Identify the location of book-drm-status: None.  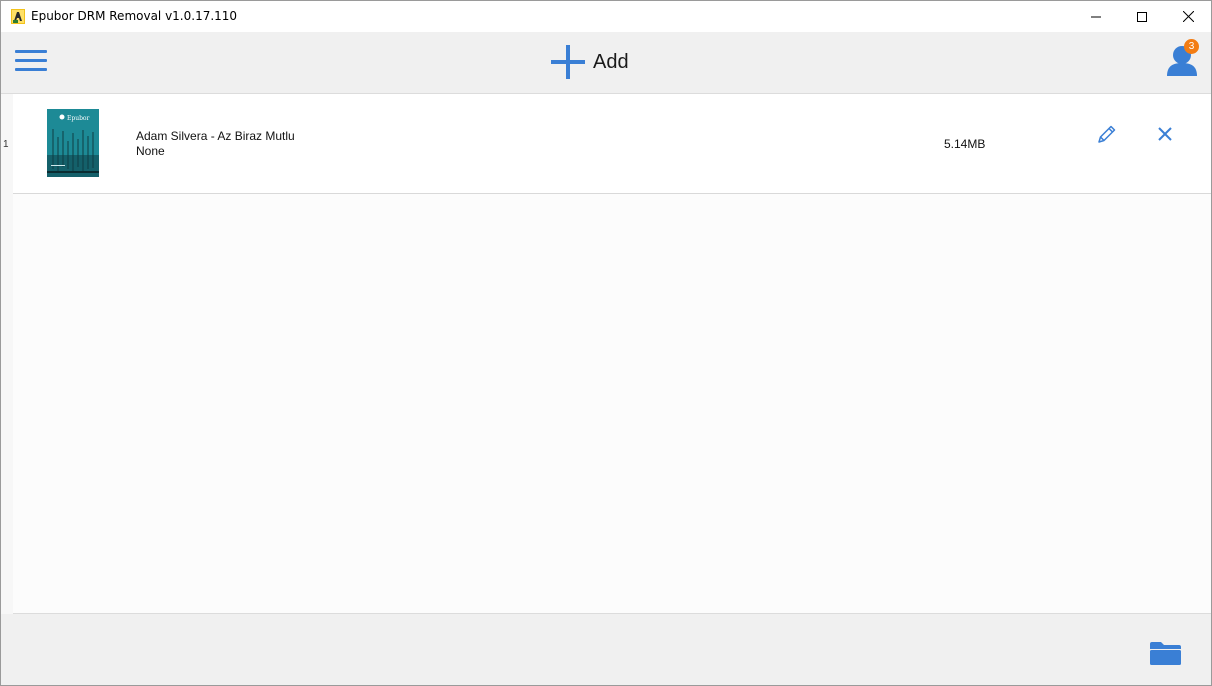
(150, 151).